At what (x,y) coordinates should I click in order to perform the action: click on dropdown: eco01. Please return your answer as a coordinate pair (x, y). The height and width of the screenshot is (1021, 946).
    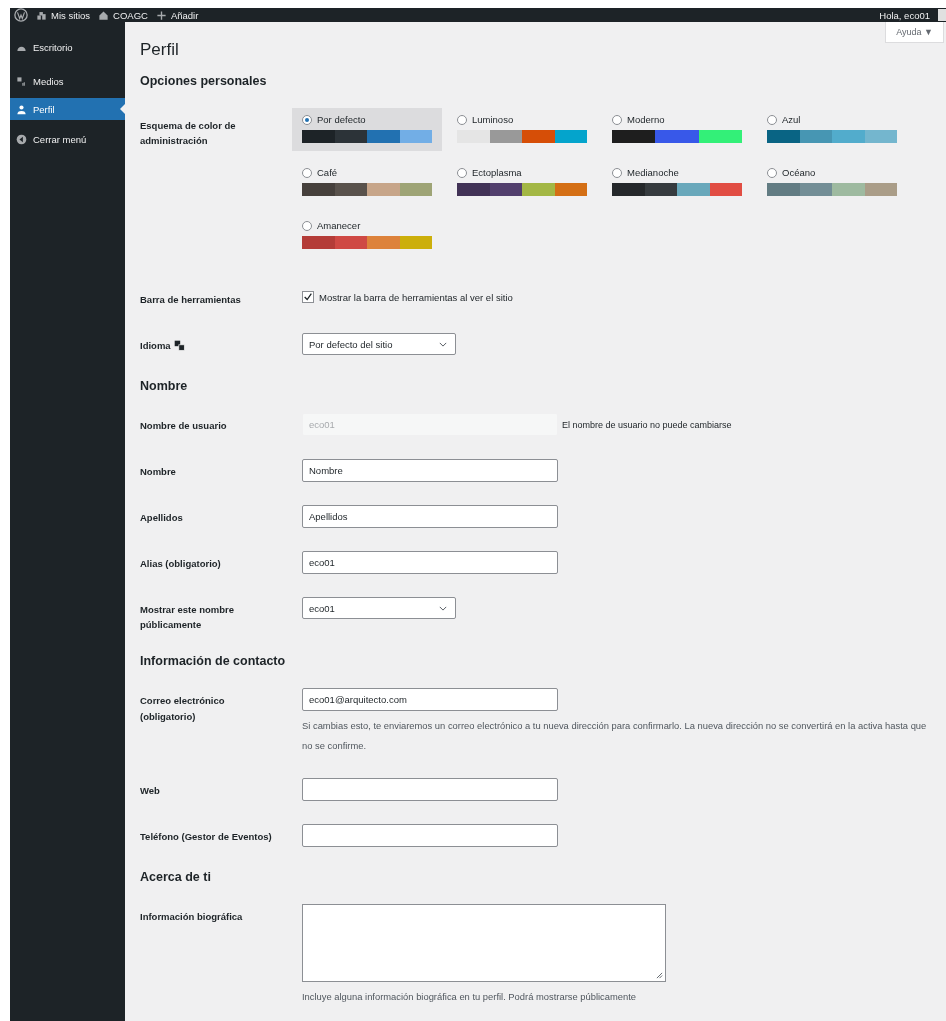
    Looking at the image, I should click on (379, 608).